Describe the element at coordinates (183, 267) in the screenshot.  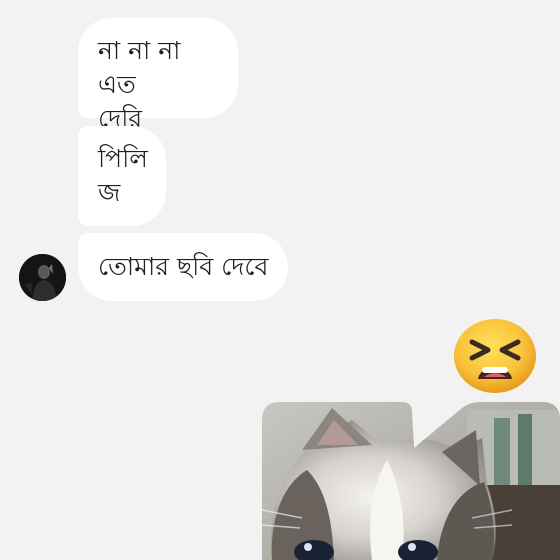
I see `message-bubble: তোমার ছবি দেবে` at that location.